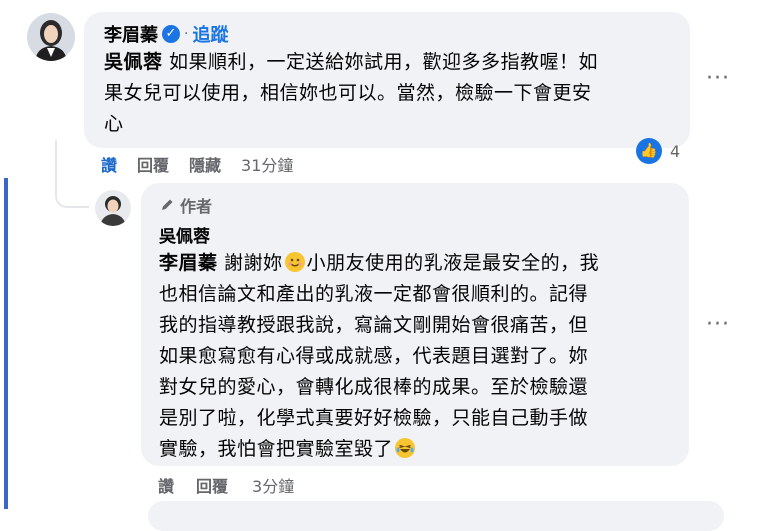  Describe the element at coordinates (188, 263) in the screenshot. I see `mention-link: 李眉蓁` at that location.